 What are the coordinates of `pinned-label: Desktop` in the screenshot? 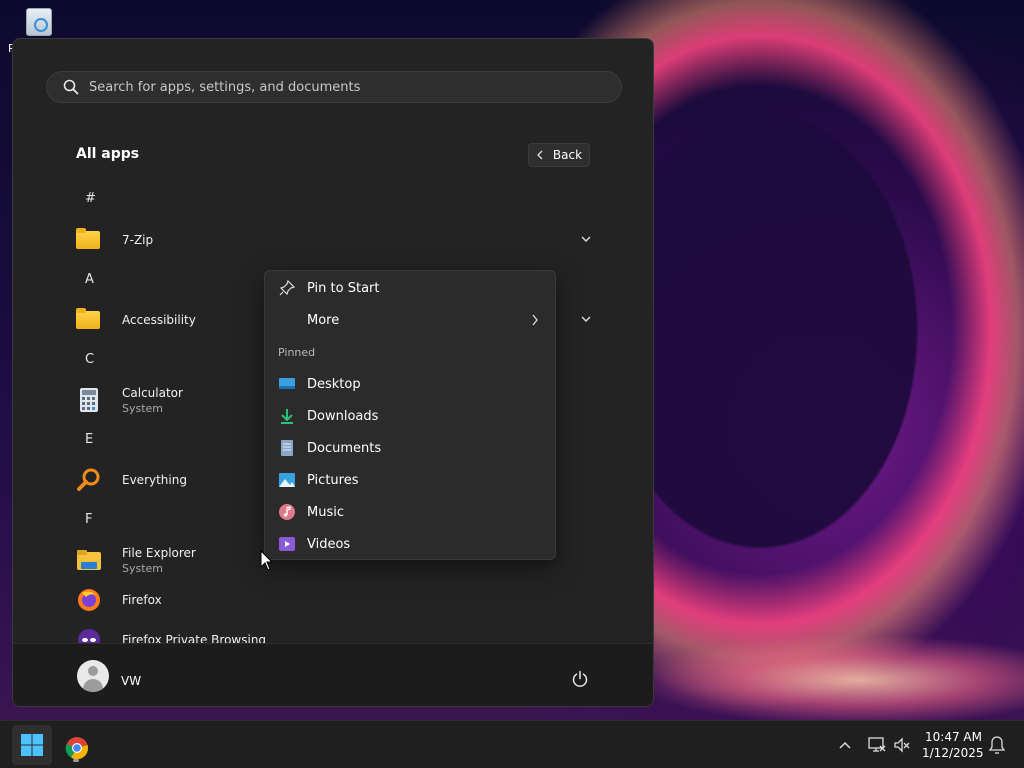 It's located at (334, 384).